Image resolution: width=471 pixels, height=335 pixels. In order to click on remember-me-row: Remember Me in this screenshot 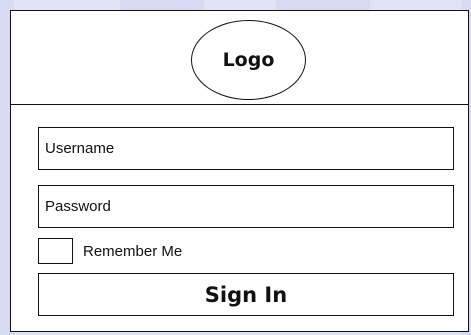, I will do `click(110, 251)`.